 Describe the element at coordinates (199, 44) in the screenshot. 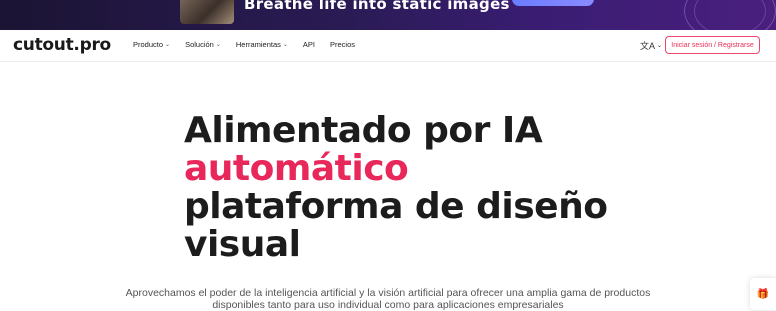

I see `menu-item-label: Solución` at that location.